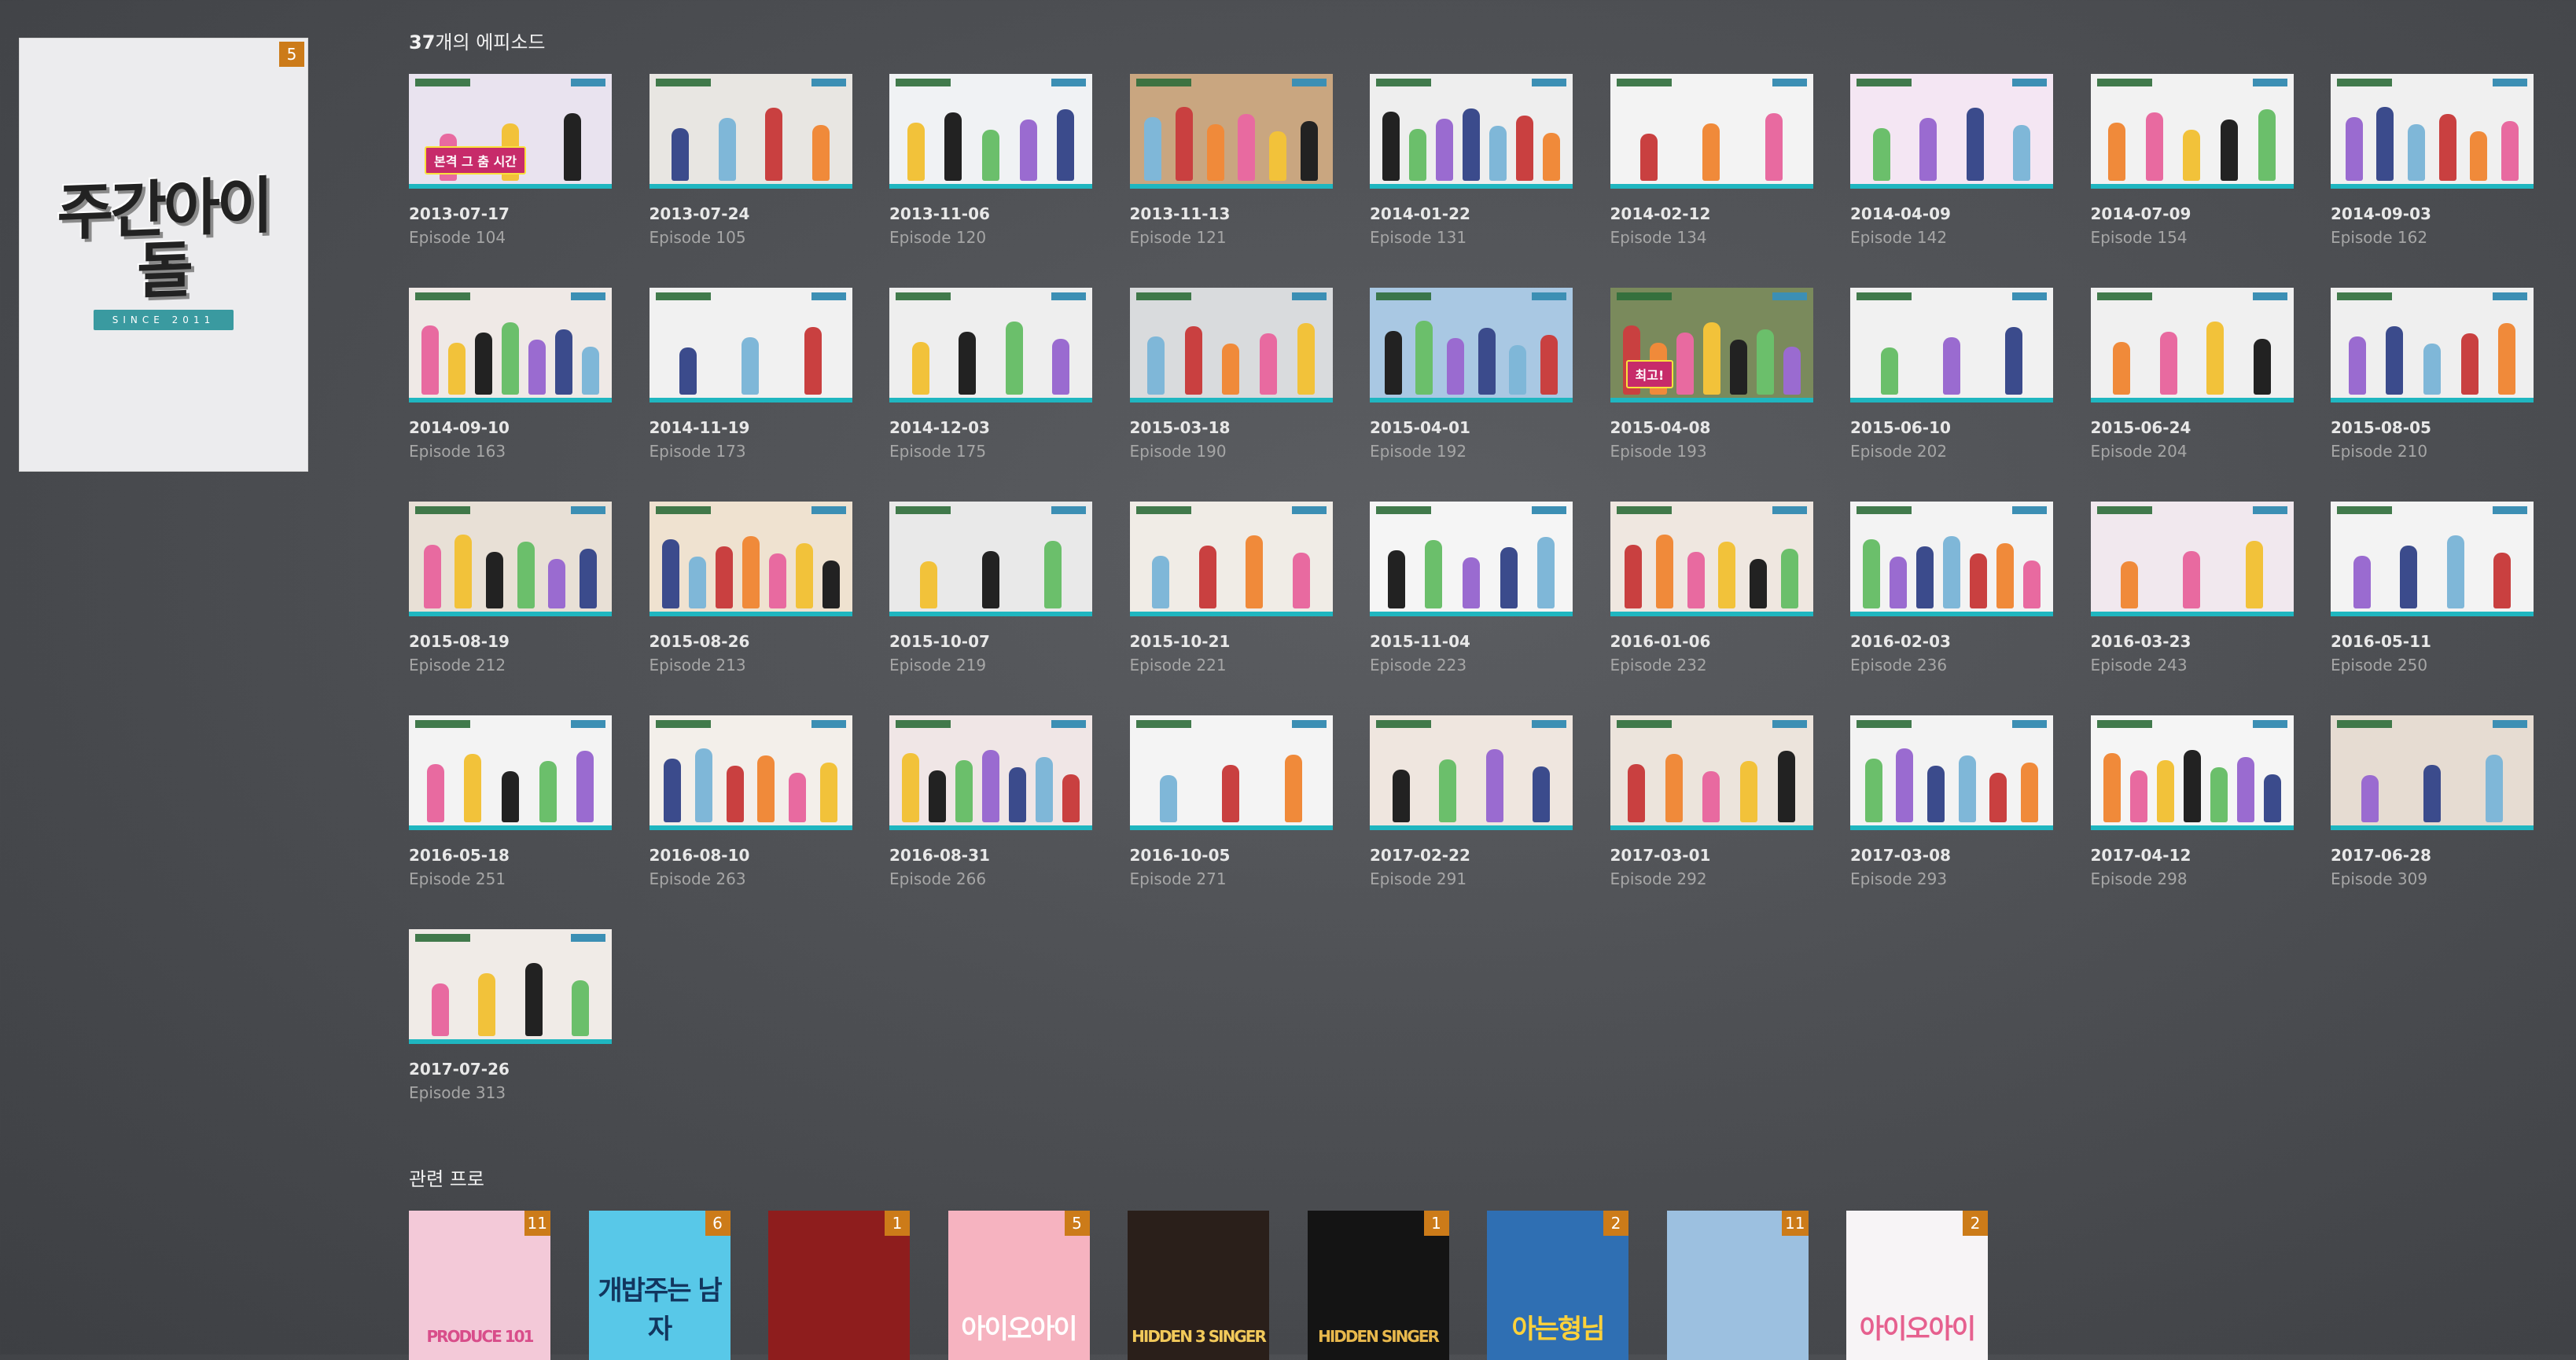 Image resolution: width=2576 pixels, height=1360 pixels. What do you see at coordinates (511, 160) in the screenshot?
I see `episode-card: 본격 그 춤 시간 2013-07-17 Episode 104` at bounding box center [511, 160].